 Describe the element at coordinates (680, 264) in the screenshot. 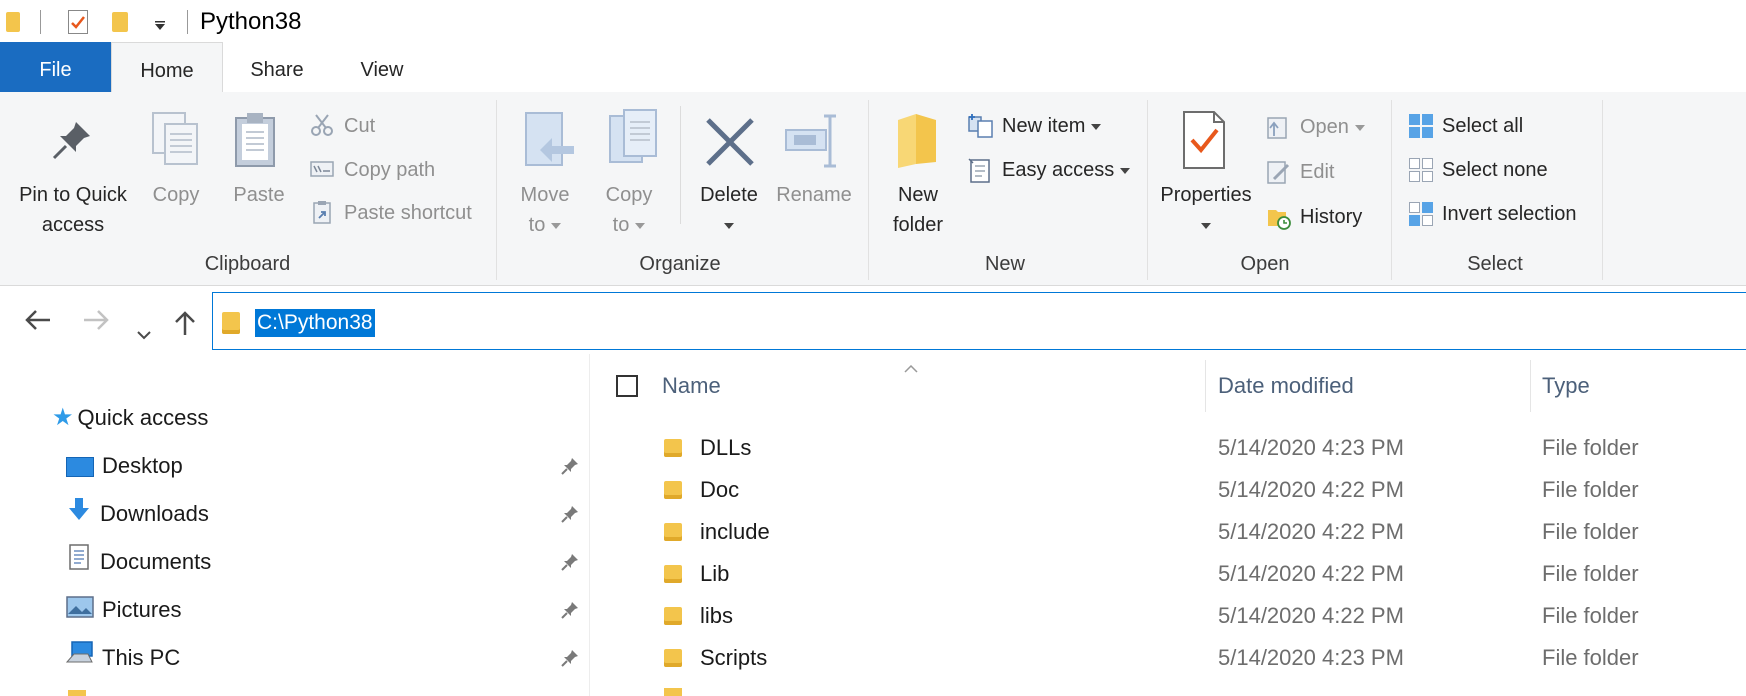

I see `organize-group-label: Organize` at that location.